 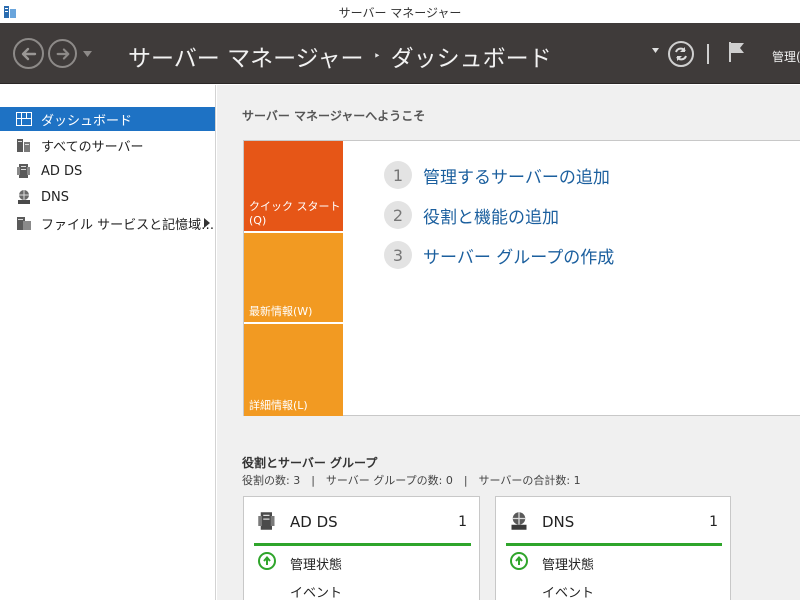 I want to click on tile-quick-start: クイック スタート (Q), so click(x=293, y=186).